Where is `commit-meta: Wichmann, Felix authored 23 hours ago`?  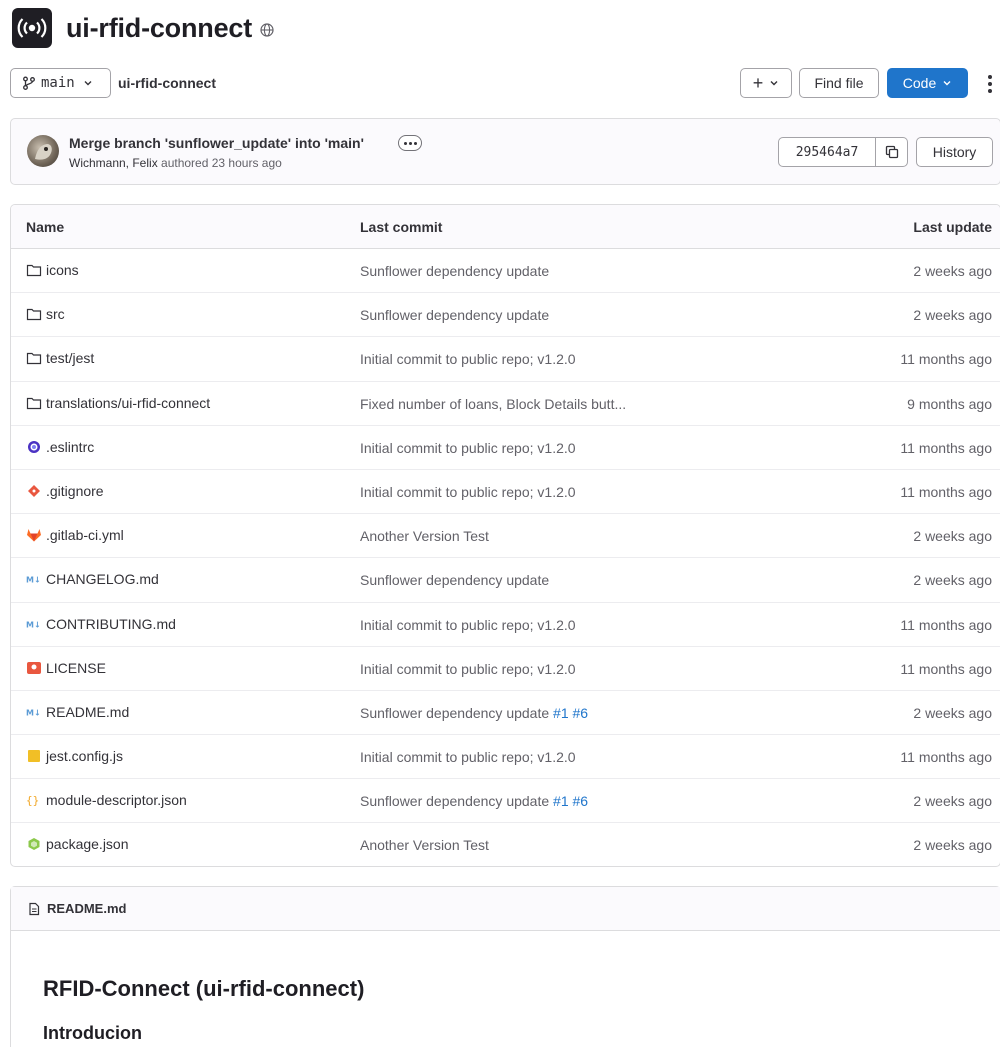
commit-meta: Wichmann, Felix authored 23 hours ago is located at coordinates (175, 163).